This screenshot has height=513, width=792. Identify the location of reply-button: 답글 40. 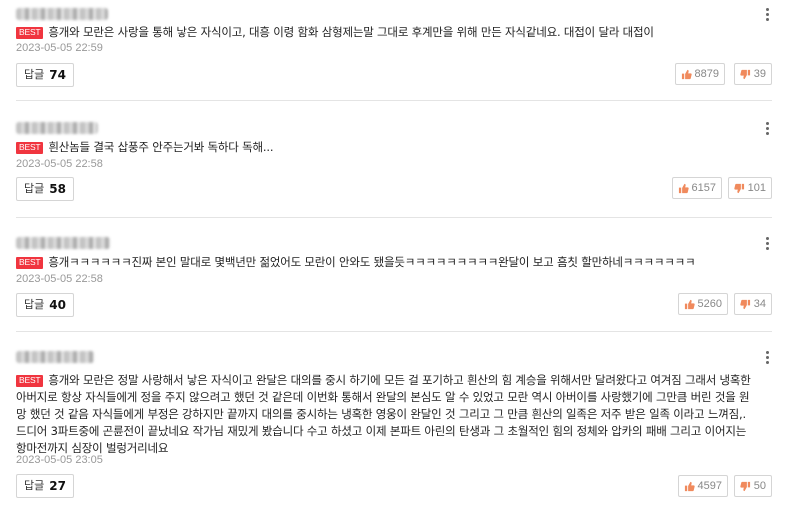
(45, 305).